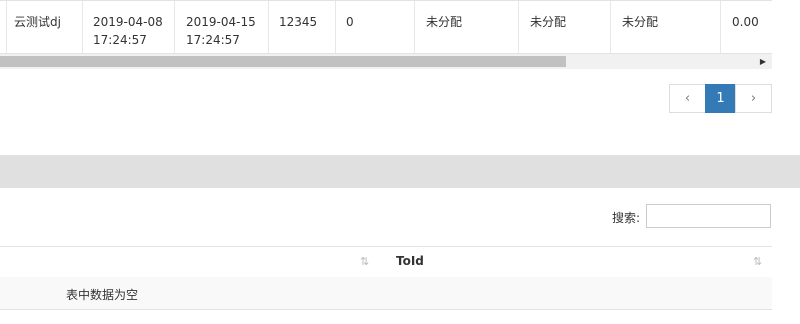 The image size is (800, 324). What do you see at coordinates (444, 22) in the screenshot?
I see `cell-status-1: 未分配` at bounding box center [444, 22].